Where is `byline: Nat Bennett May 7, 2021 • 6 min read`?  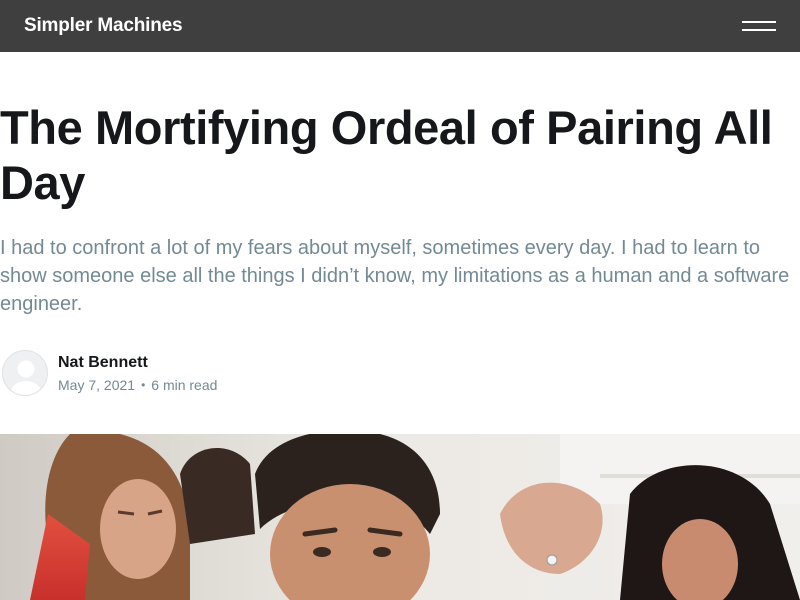
byline: Nat Bennett May 7, 2021 • 6 min read is located at coordinates (109, 373).